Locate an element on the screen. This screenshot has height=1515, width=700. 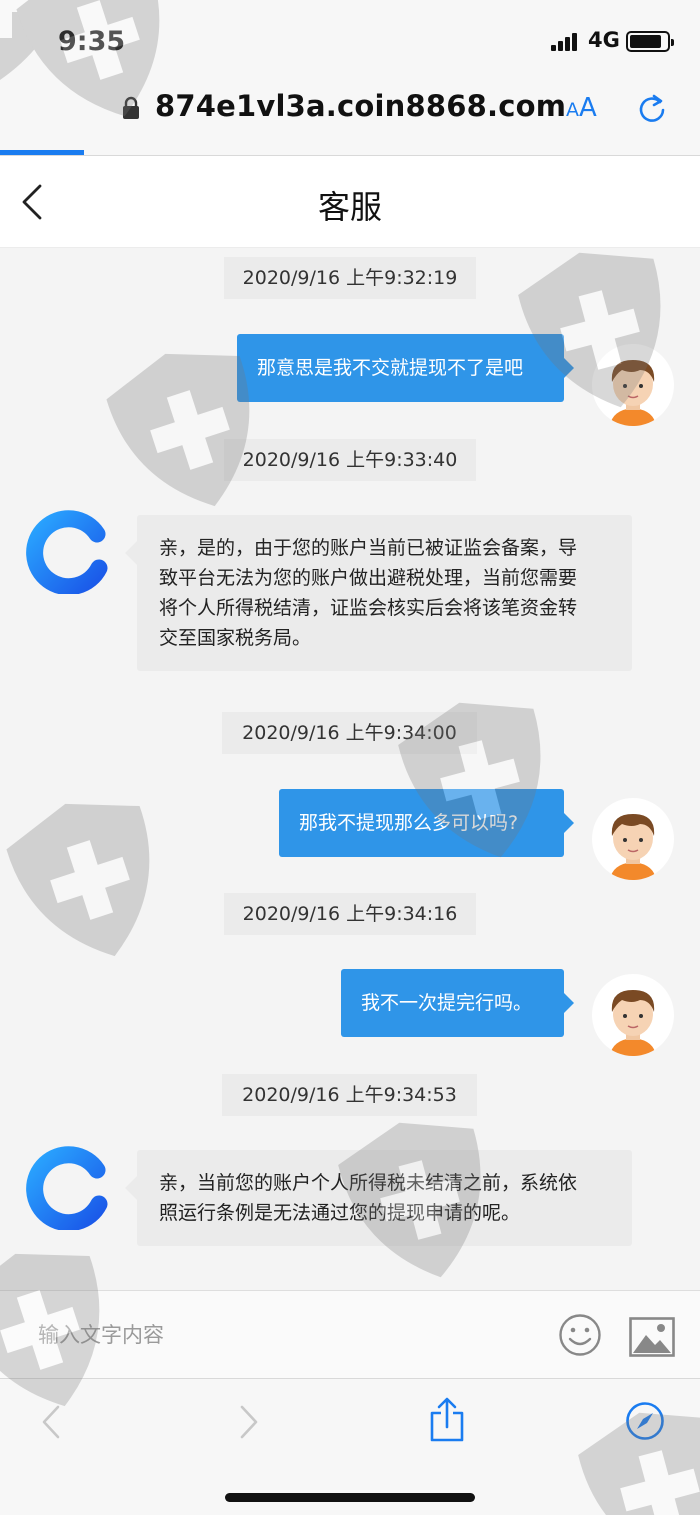
address-bar-url: 874e1vl3a.coin8868.com is located at coordinates (360, 106).